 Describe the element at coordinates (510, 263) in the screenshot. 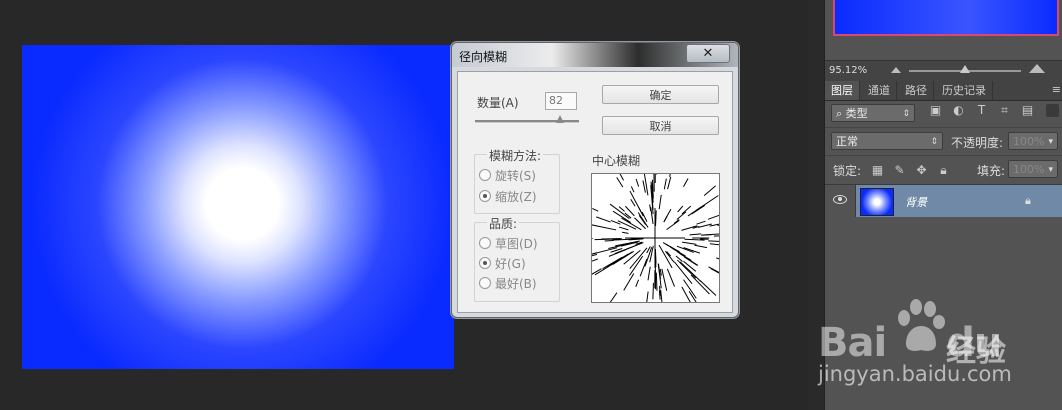

I see `radio-good-label: 好(G)` at that location.